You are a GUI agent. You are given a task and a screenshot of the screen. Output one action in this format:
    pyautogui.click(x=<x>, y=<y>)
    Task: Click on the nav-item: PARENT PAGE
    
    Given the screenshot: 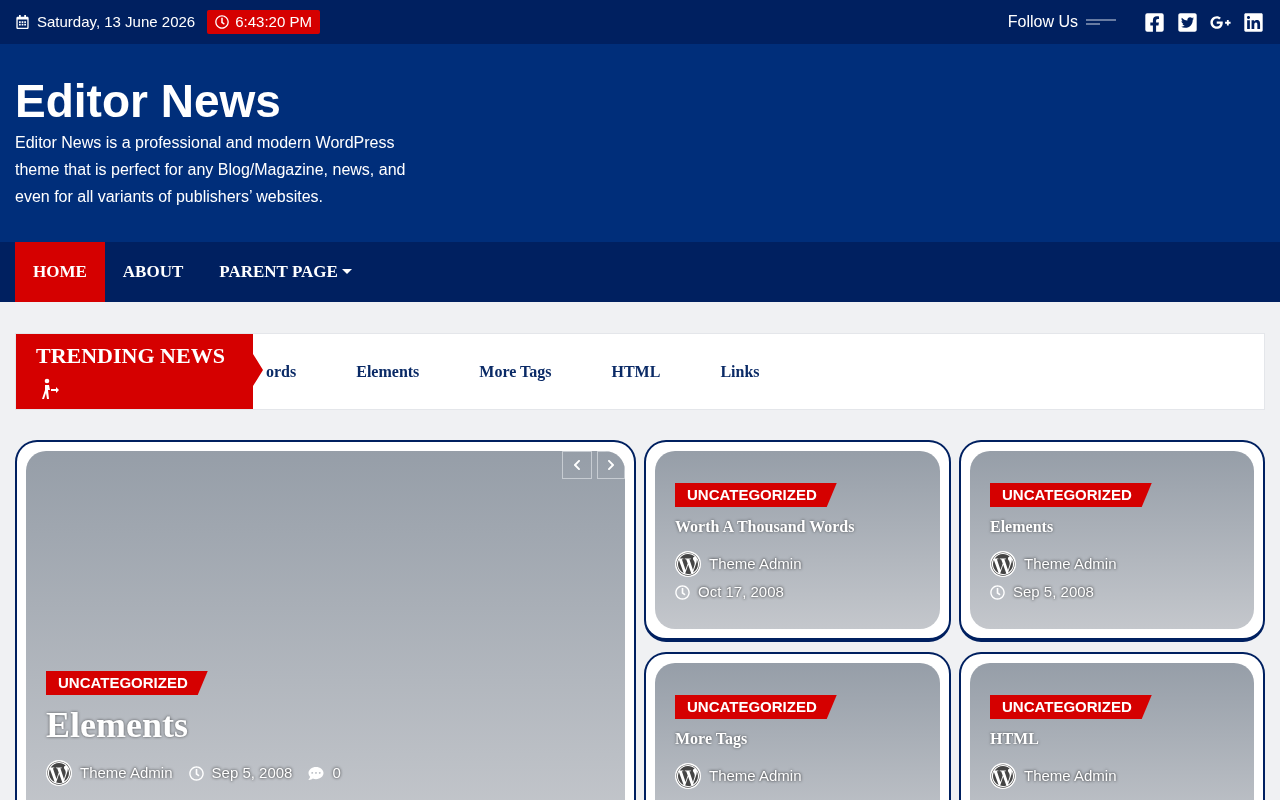 What is the action you would take?
    pyautogui.click(x=285, y=272)
    